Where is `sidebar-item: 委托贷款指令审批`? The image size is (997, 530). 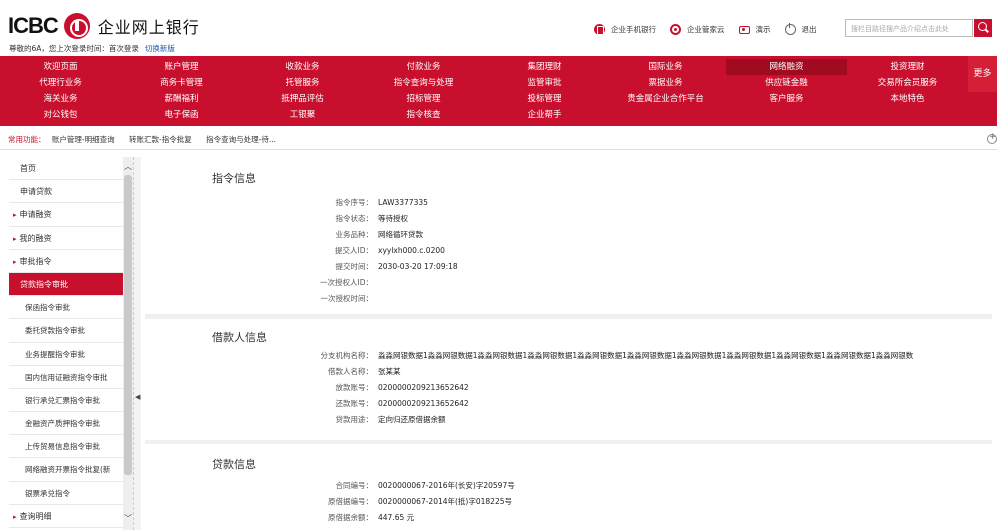 sidebar-item: 委托贷款指令审批 is located at coordinates (66, 331).